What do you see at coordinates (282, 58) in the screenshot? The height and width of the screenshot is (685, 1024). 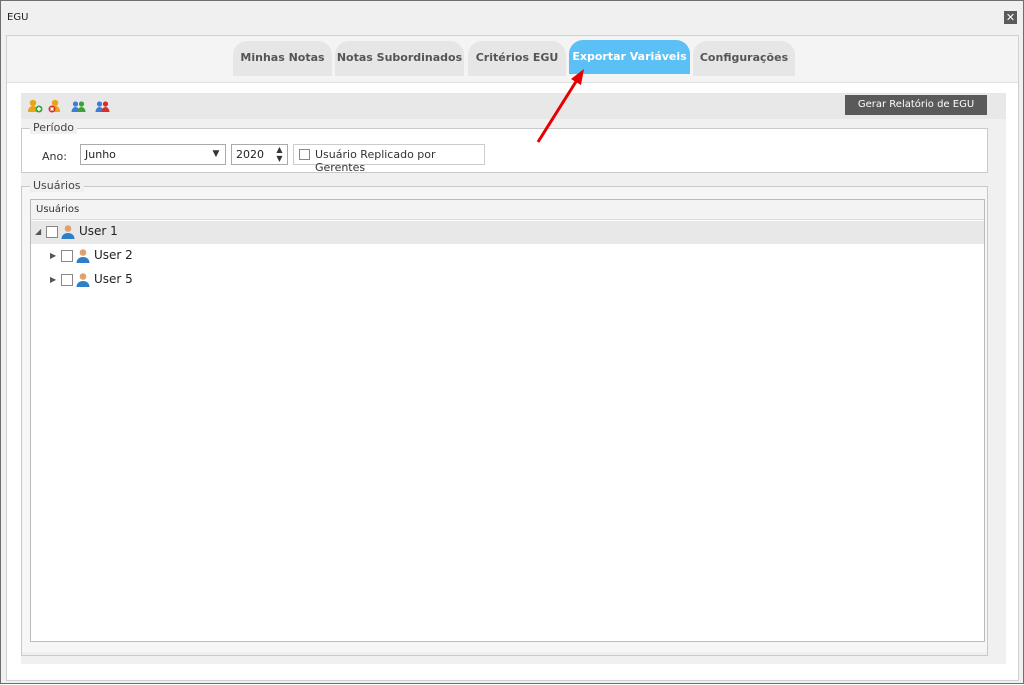 I see `tab-minhas-notas: Minhas Notas` at bounding box center [282, 58].